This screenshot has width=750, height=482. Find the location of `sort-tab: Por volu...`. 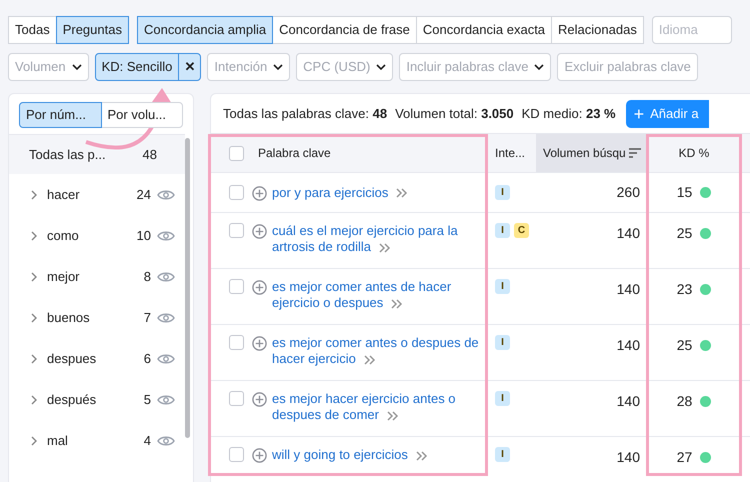

sort-tab: Por volu... is located at coordinates (141, 115).